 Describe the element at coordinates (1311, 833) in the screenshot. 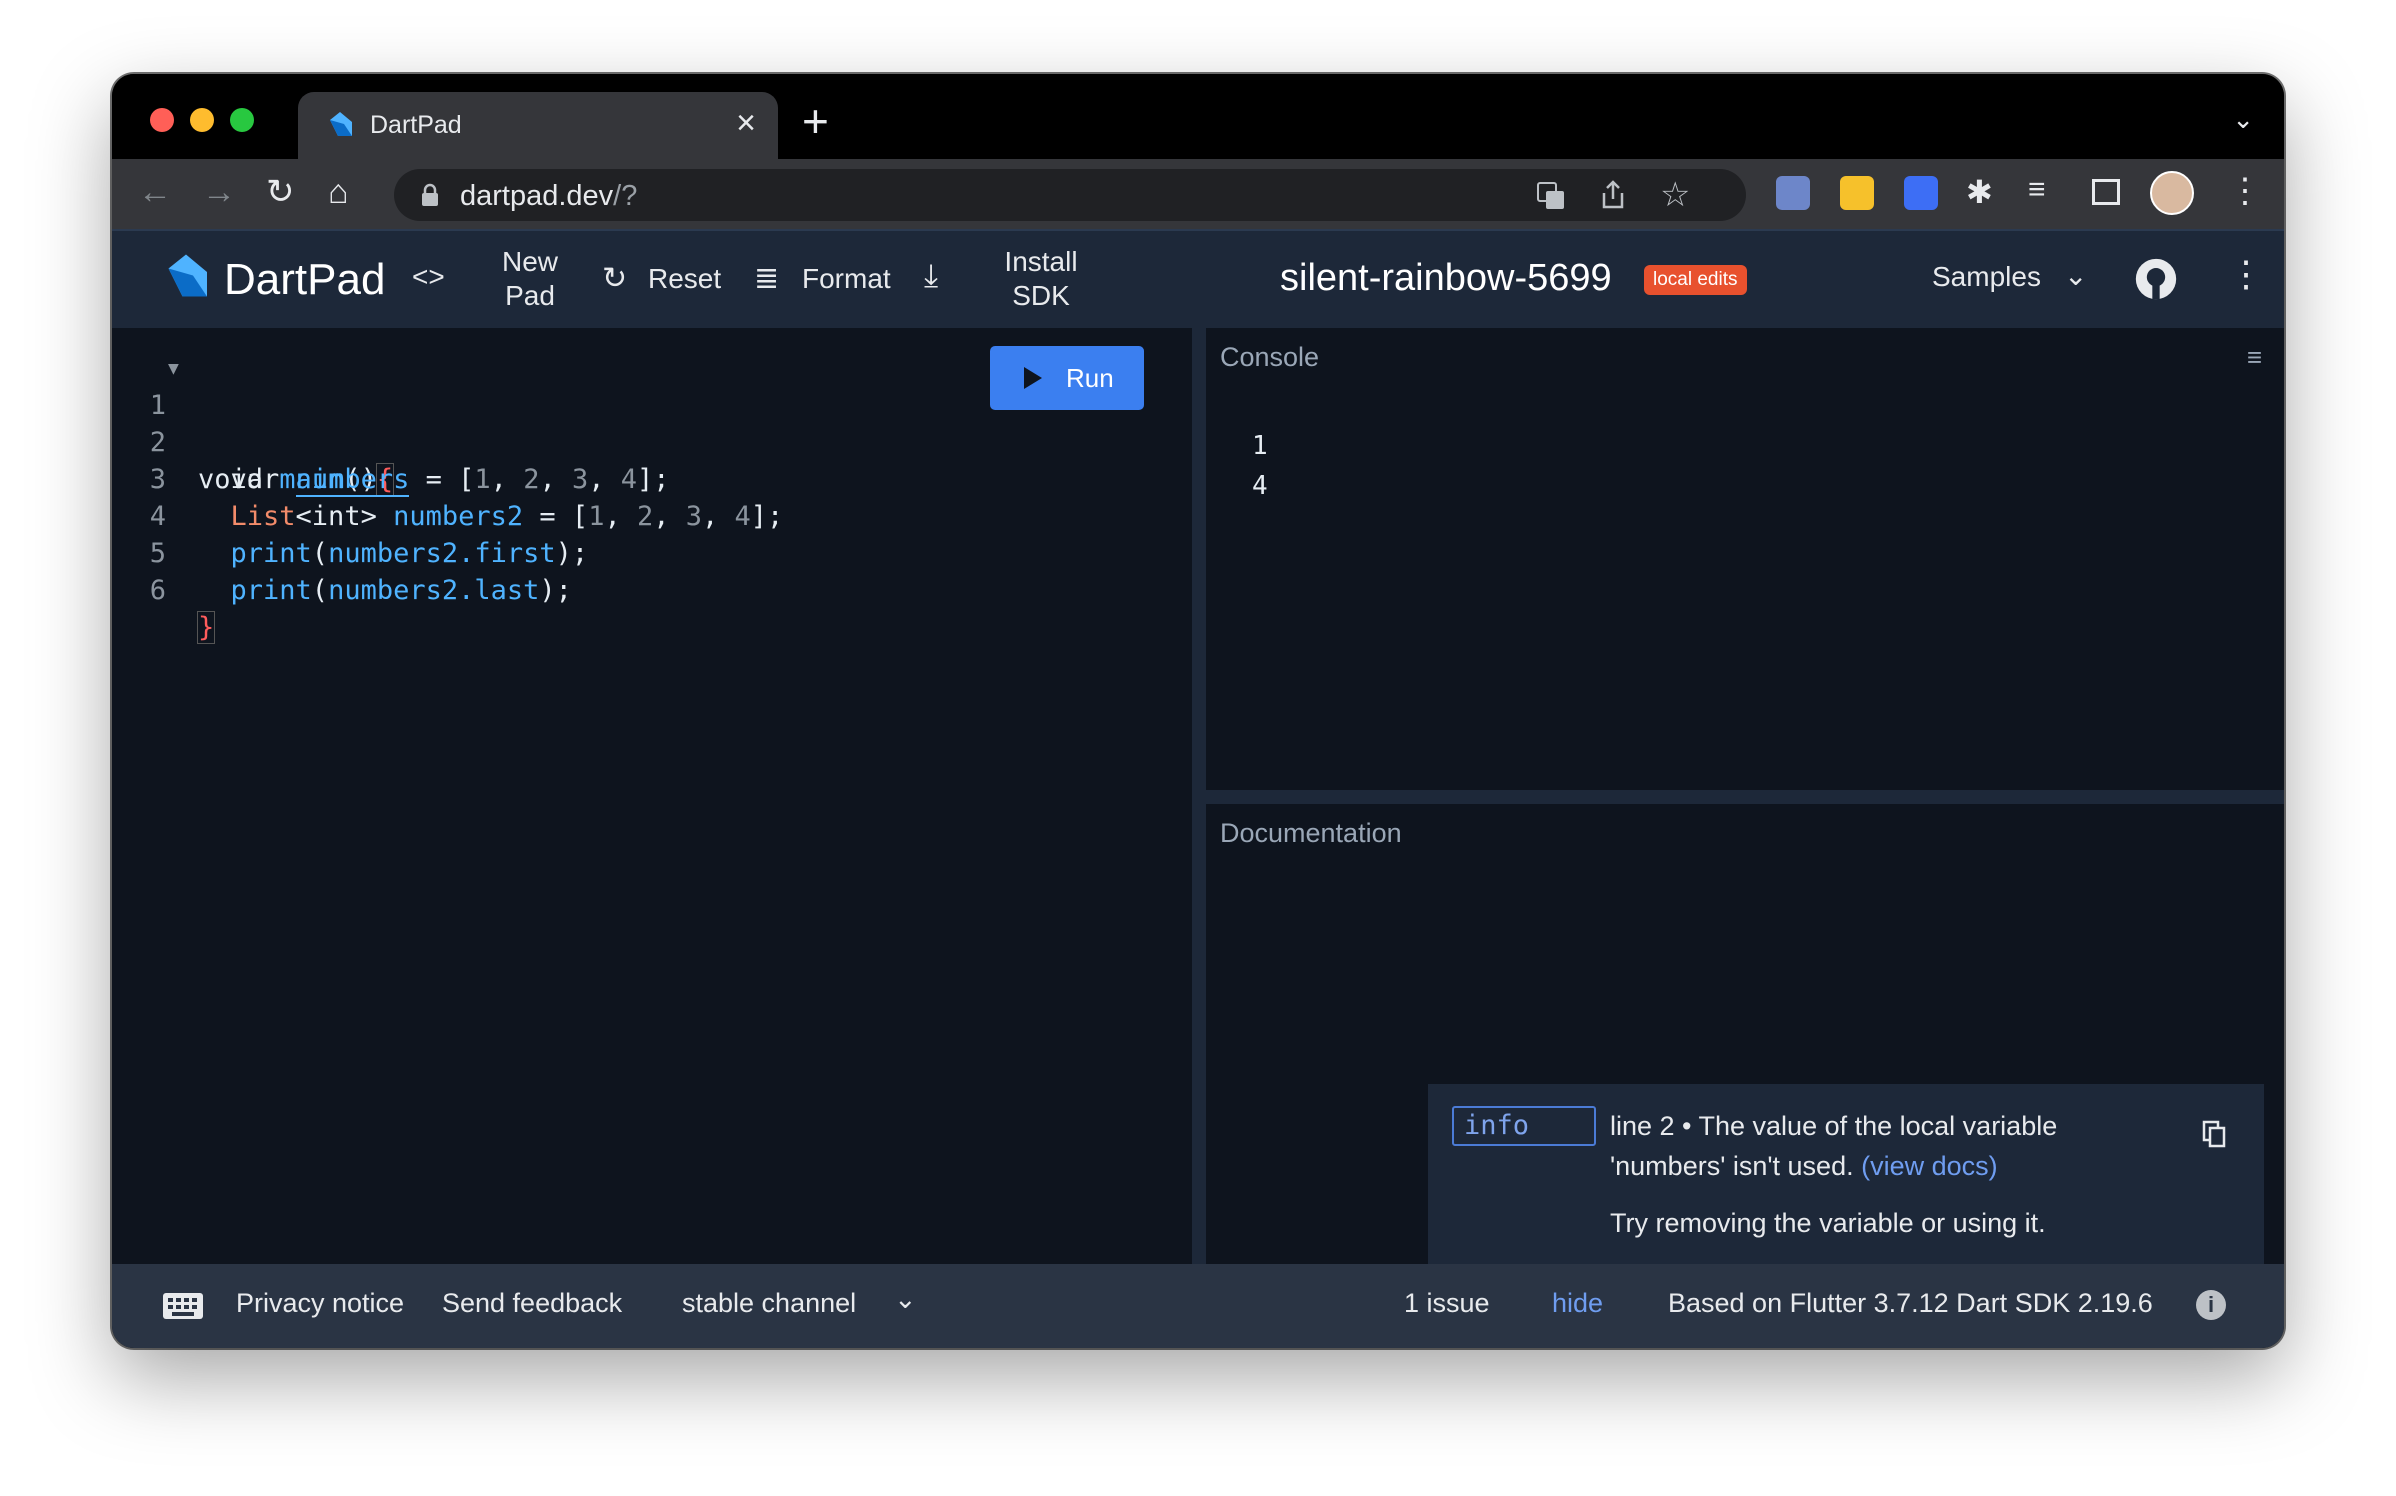

I see `documentation-title: Documentation` at that location.